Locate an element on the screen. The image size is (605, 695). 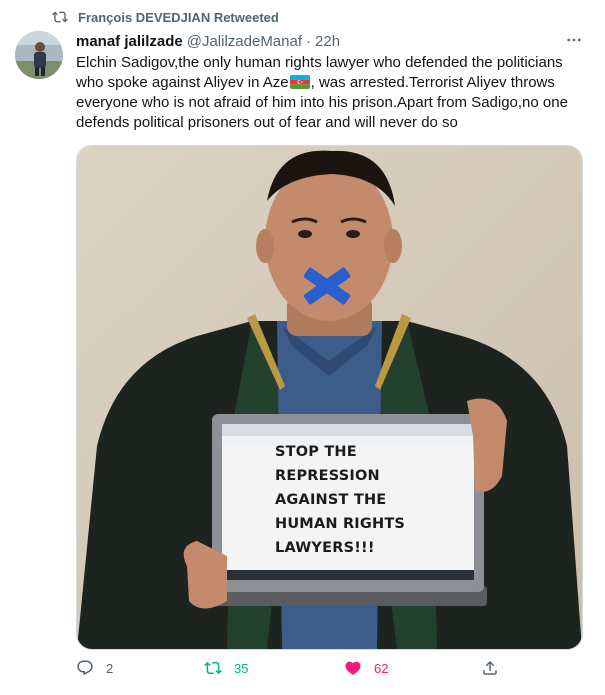
tweet-timestamp: 22h is located at coordinates (327, 41).